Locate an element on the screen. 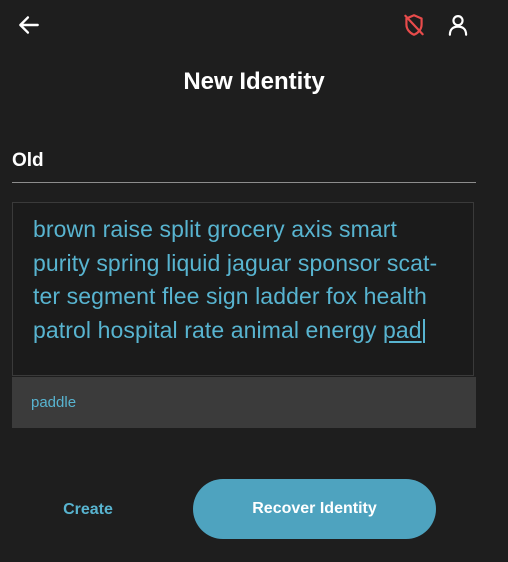  current-word: pad is located at coordinates (402, 329).